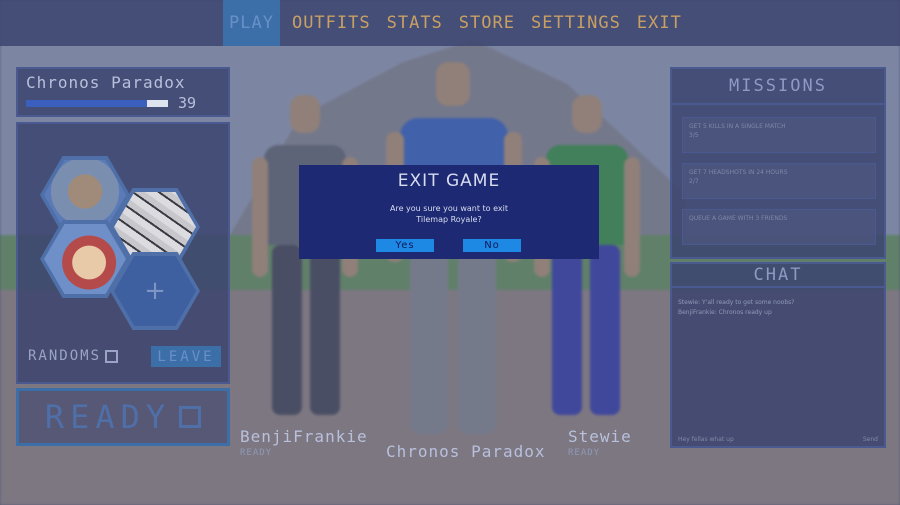 This screenshot has width=900, height=505. What do you see at coordinates (466, 451) in the screenshot?
I see `character-name-chronos-paradox: Chronos Paradox` at bounding box center [466, 451].